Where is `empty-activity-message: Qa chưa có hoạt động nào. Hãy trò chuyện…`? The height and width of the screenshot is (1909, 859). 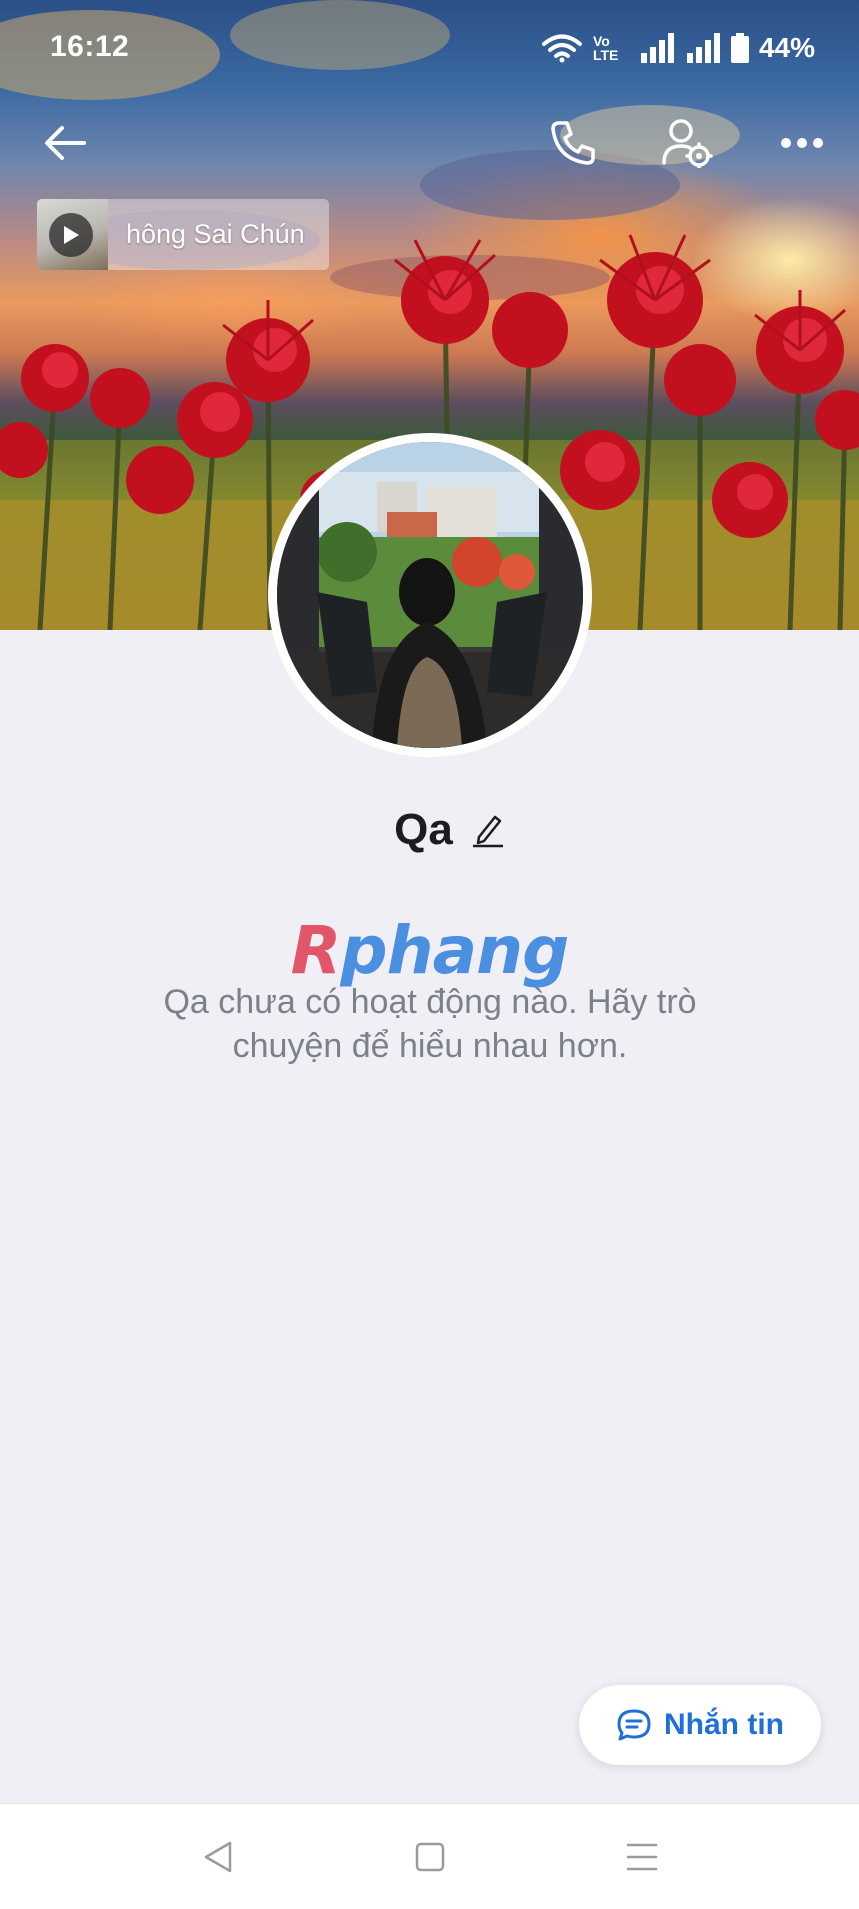
empty-activity-message: Qa chưa có hoạt động nào. Hãy trò chuyện… is located at coordinates (430, 1024).